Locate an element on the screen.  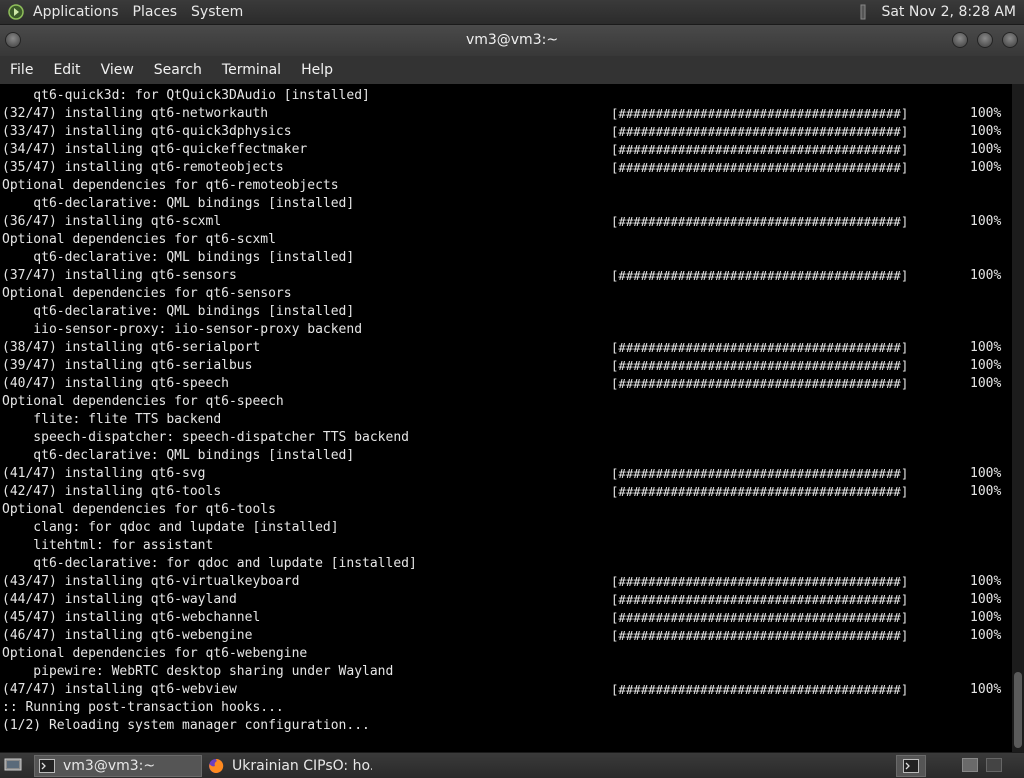
scrollbar-thumb is located at coordinates (1018, 710).